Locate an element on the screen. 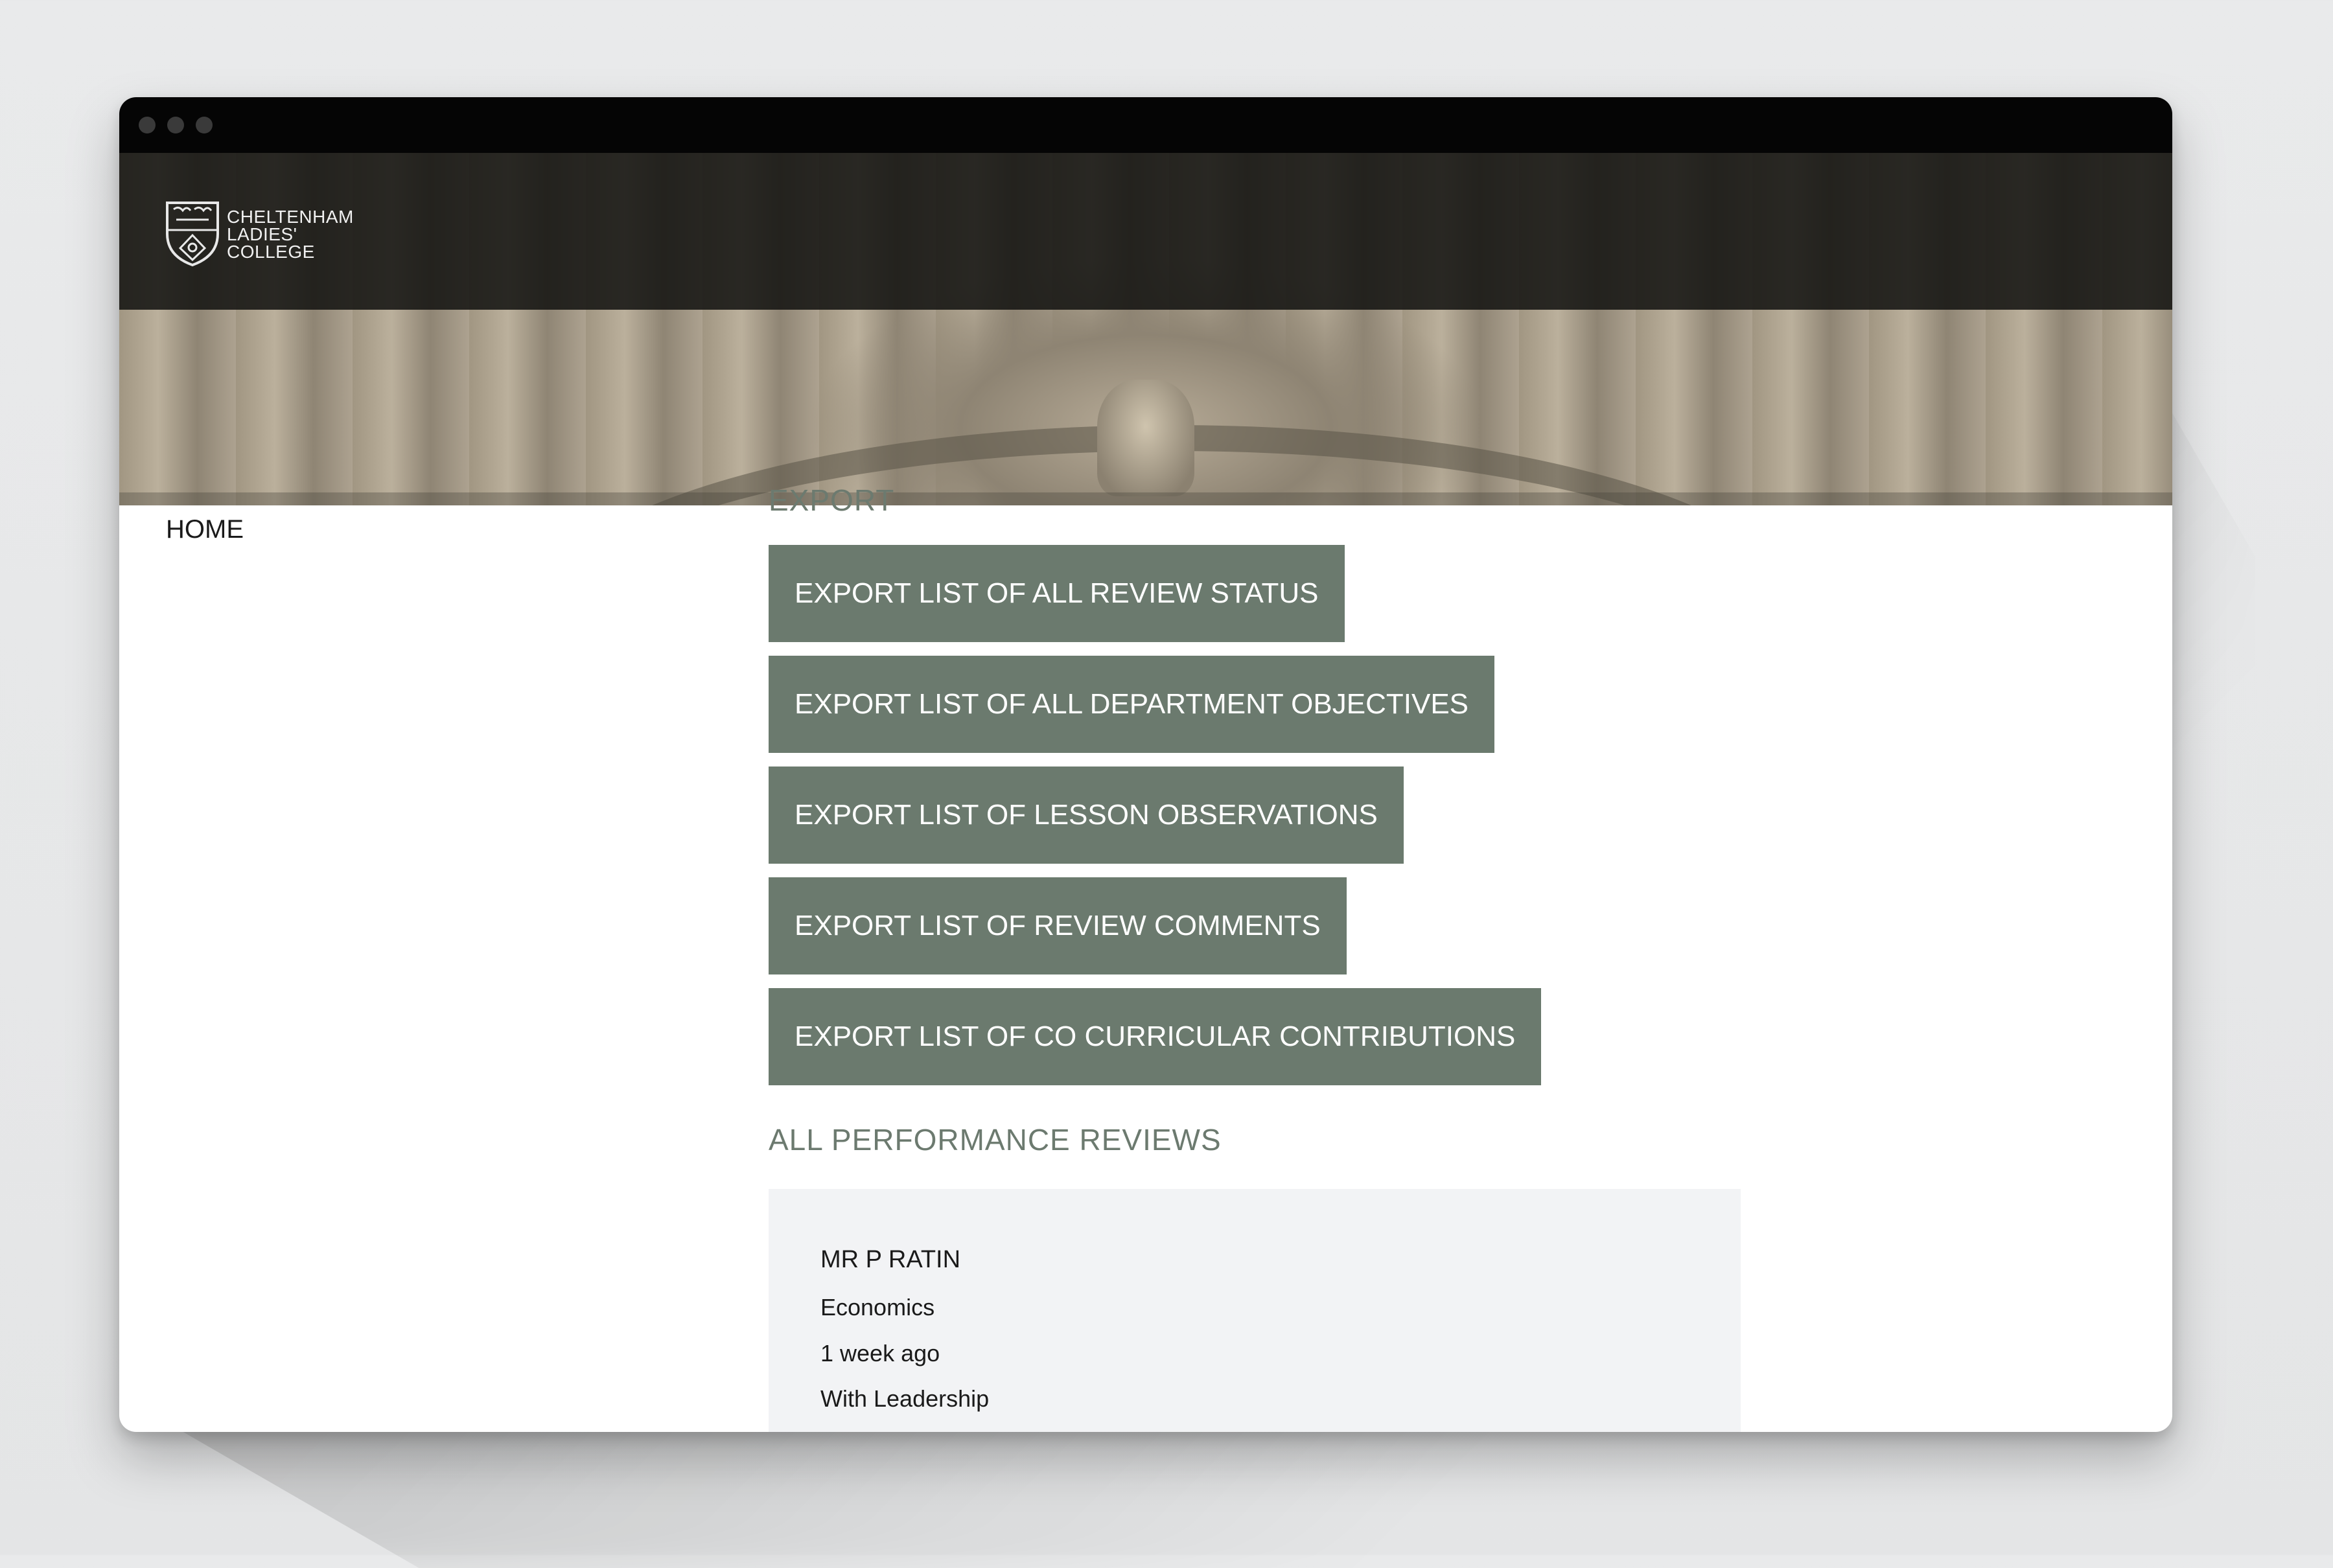 The image size is (2333, 1568). export-department-objectives-button: EXPORT LIST OF ALL DEPARTMENT OBJECTIVES is located at coordinates (1132, 704).